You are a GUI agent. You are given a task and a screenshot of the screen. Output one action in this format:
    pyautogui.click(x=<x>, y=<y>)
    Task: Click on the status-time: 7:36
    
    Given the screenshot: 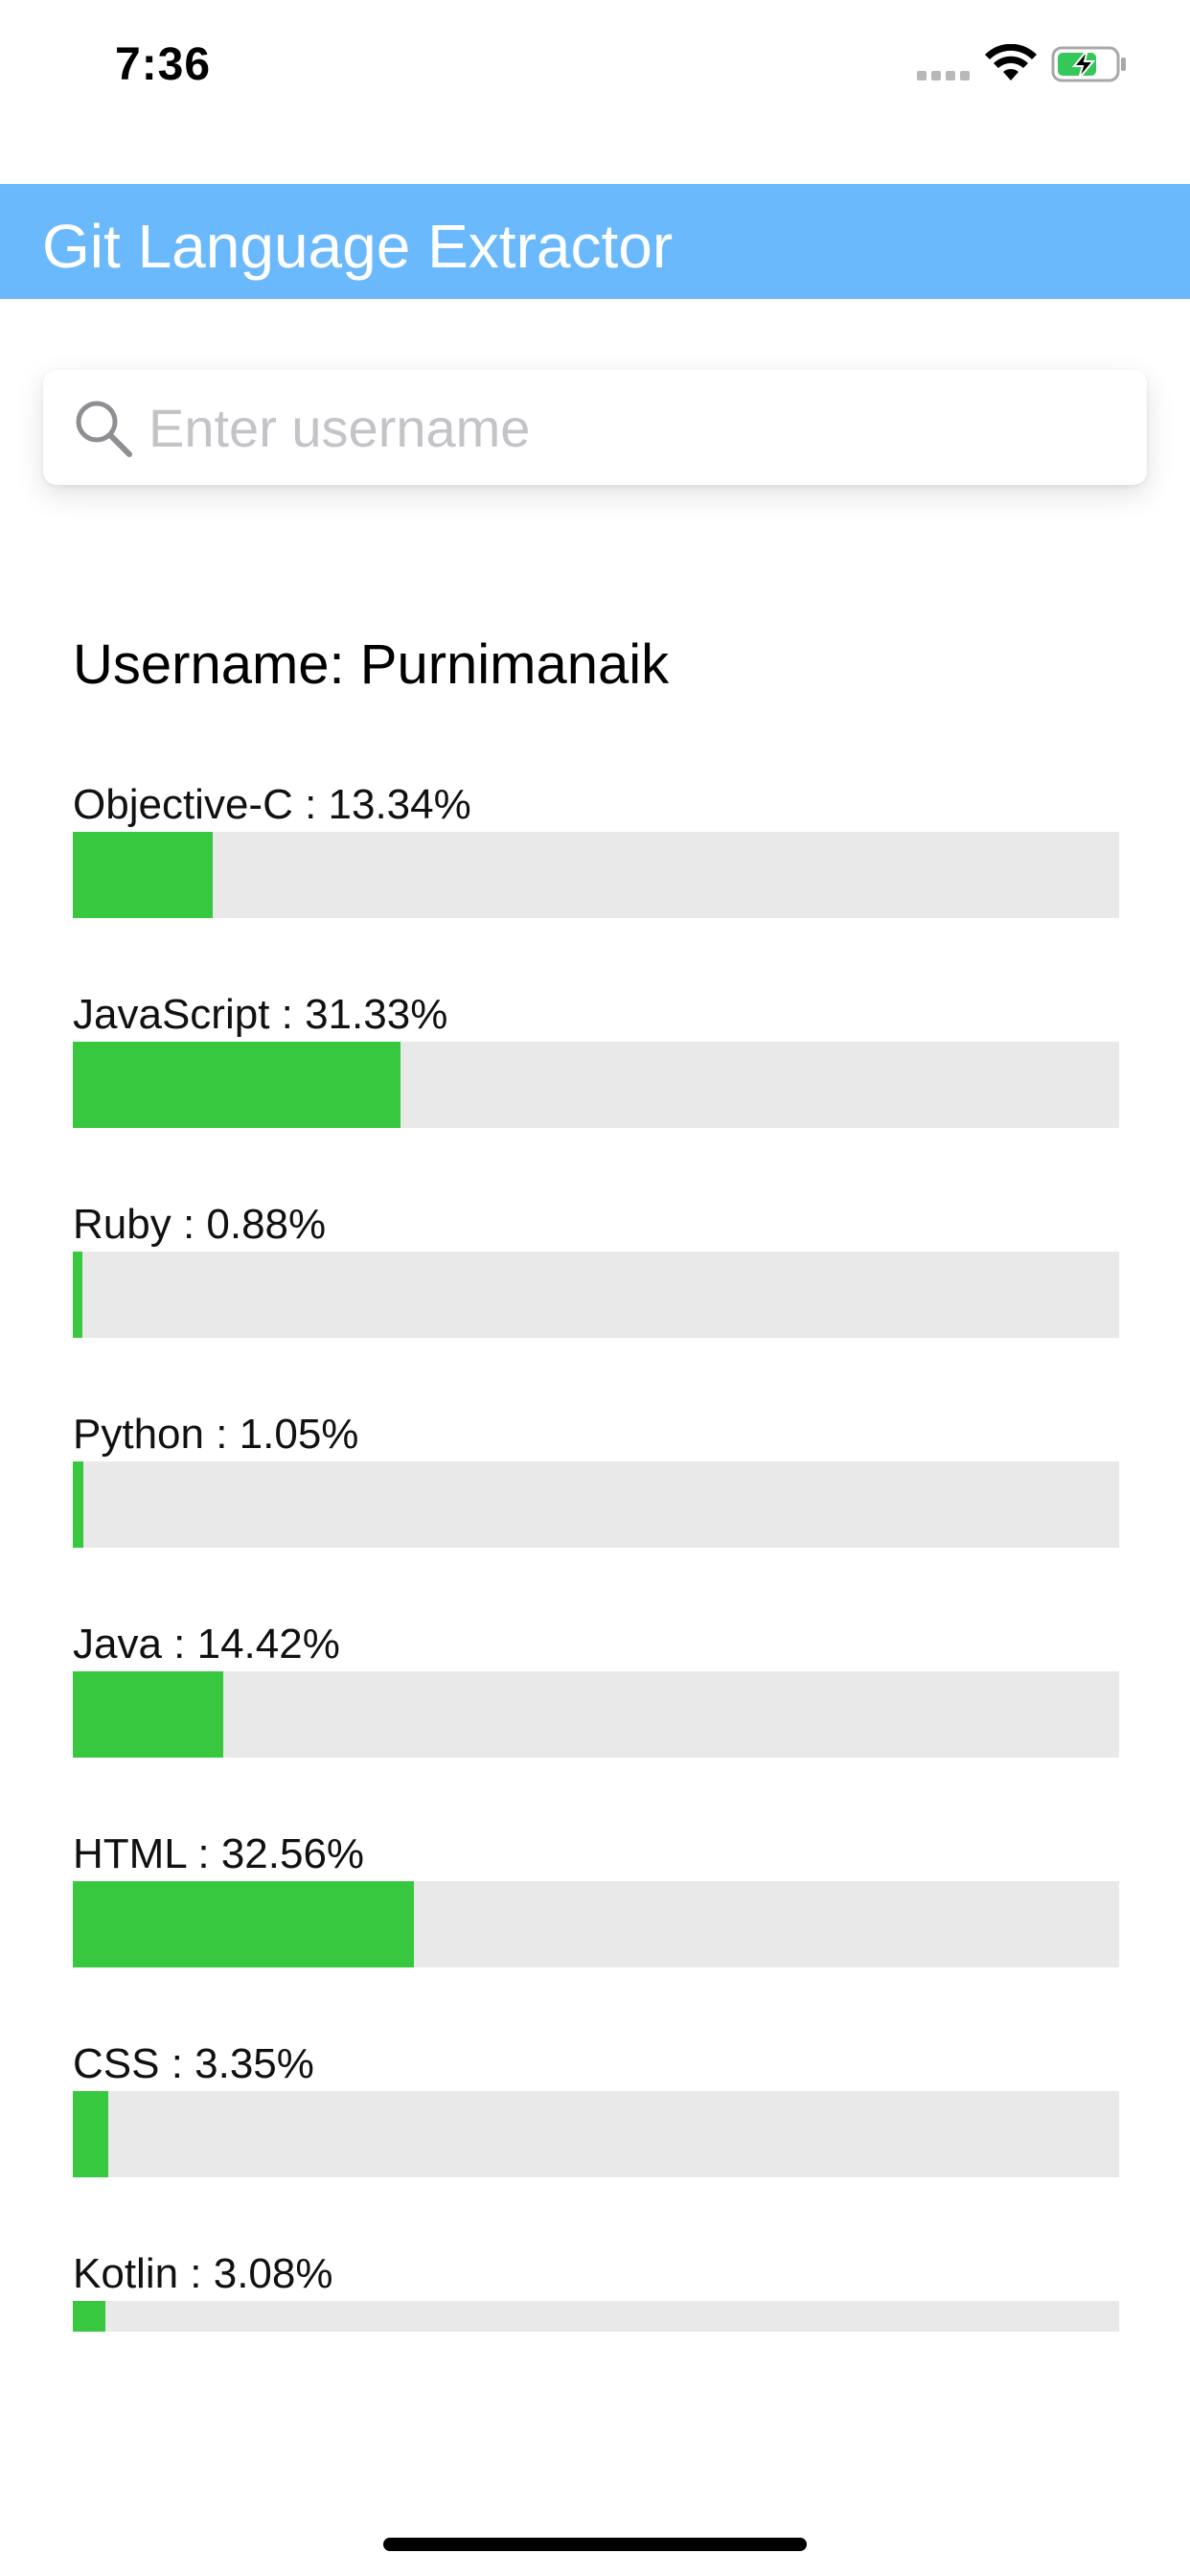 What is the action you would take?
    pyautogui.click(x=163, y=64)
    